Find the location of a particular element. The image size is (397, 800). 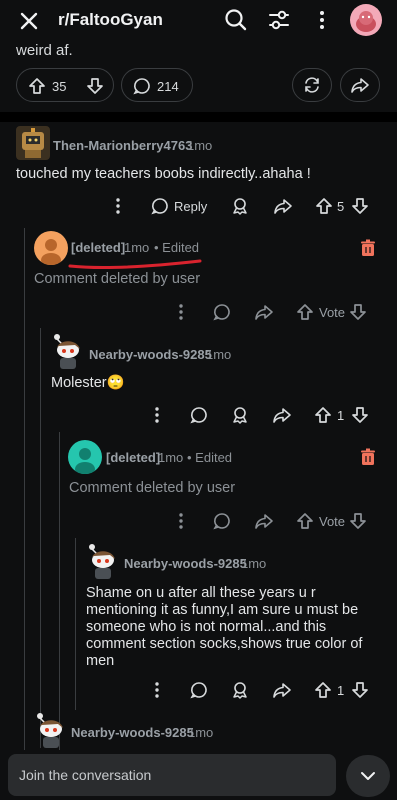

expand-button is located at coordinates (368, 776).